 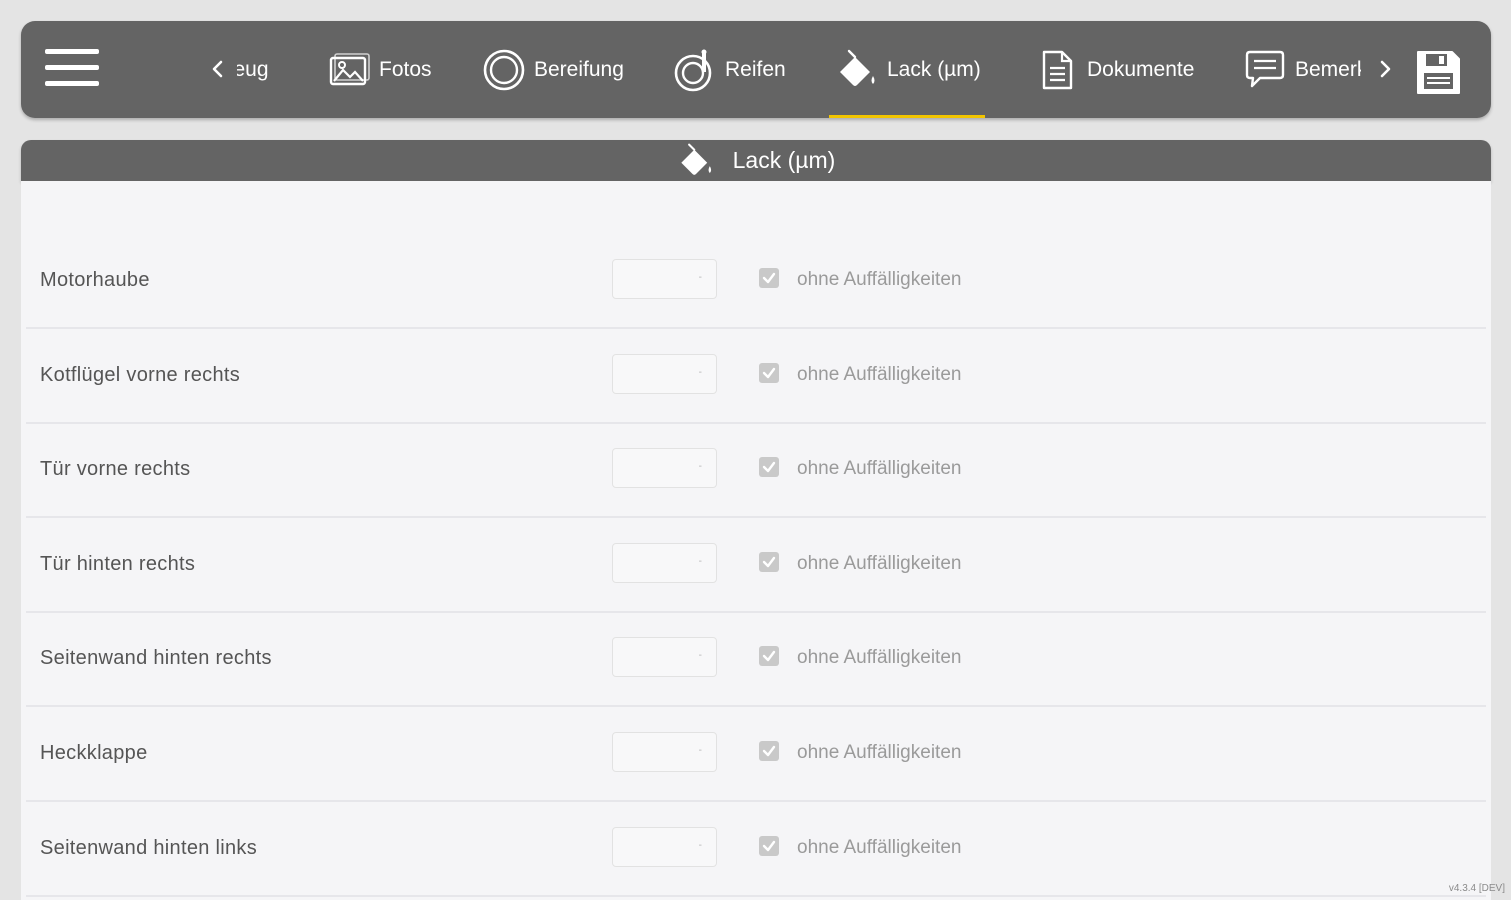 What do you see at coordinates (1057, 70) in the screenshot?
I see `document-icon` at bounding box center [1057, 70].